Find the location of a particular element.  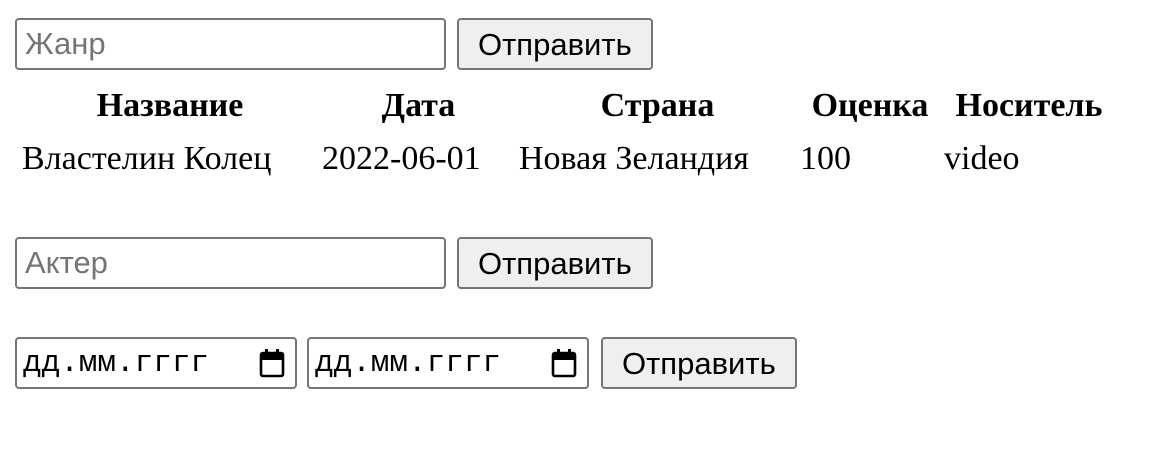

date-to-input: дд.мм.гггг is located at coordinates (448, 363).